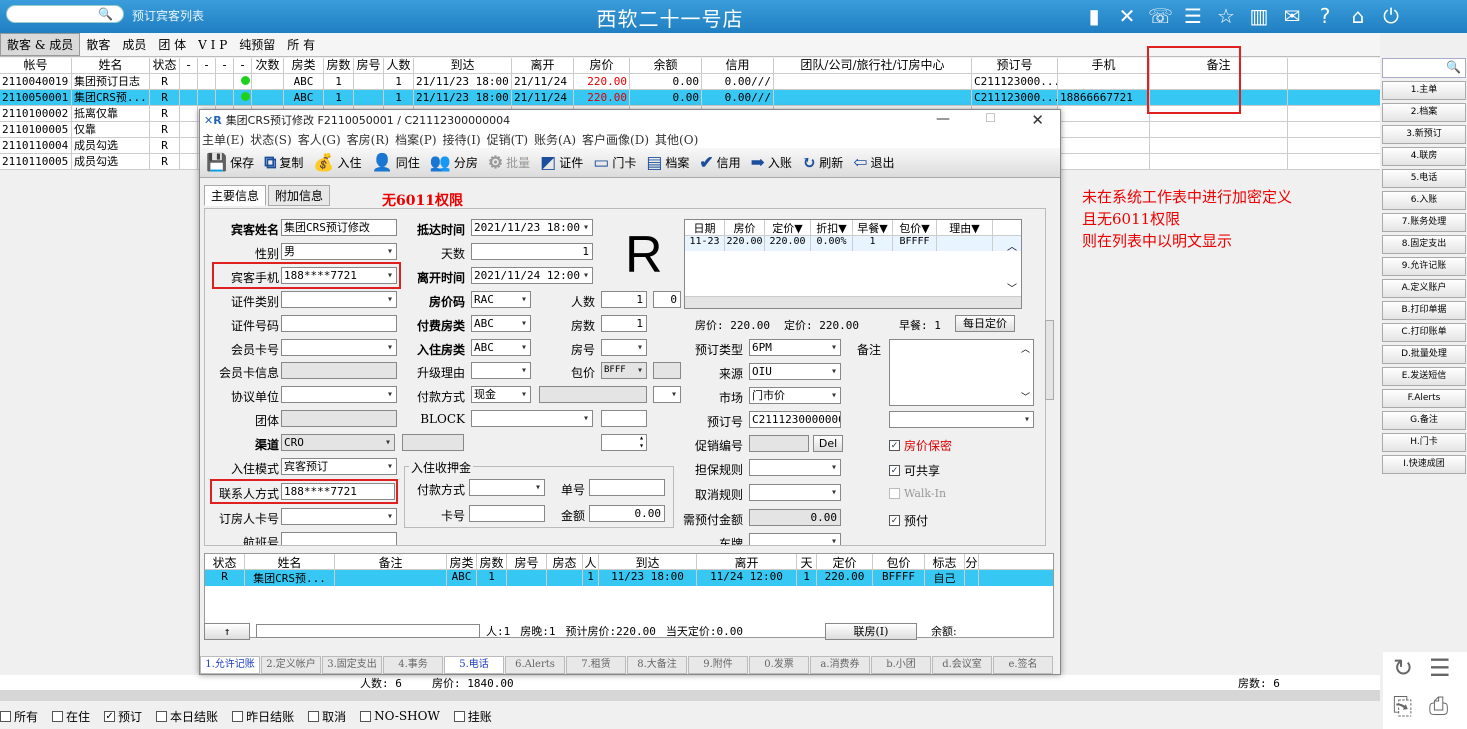 The width and height of the screenshot is (1467, 729). What do you see at coordinates (822, 163) in the screenshot?
I see `toolbar-button: ↻ 刷新` at bounding box center [822, 163].